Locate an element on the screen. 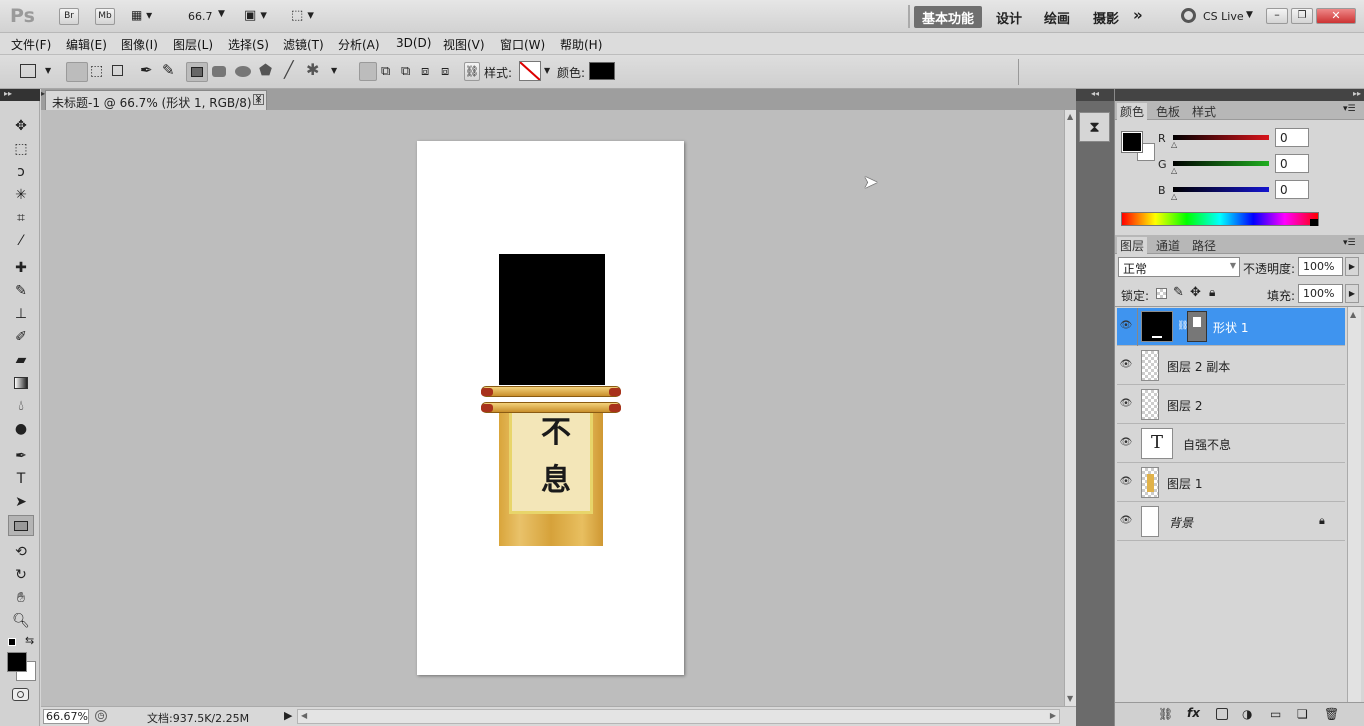  fill-slider-arrow-icon: ▶ is located at coordinates (1352, 293).